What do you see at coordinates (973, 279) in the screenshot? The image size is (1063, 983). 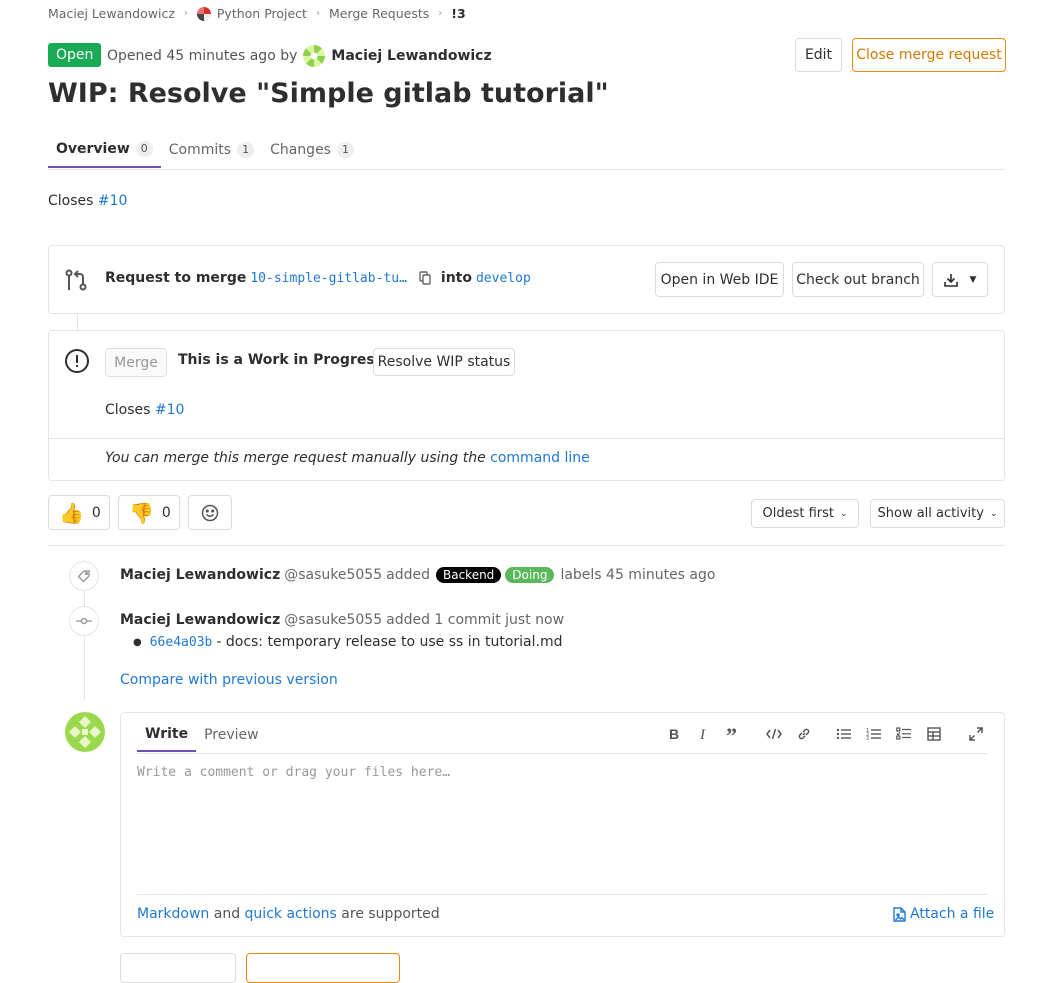 I see `chevron-down-icon: ▼` at bounding box center [973, 279].